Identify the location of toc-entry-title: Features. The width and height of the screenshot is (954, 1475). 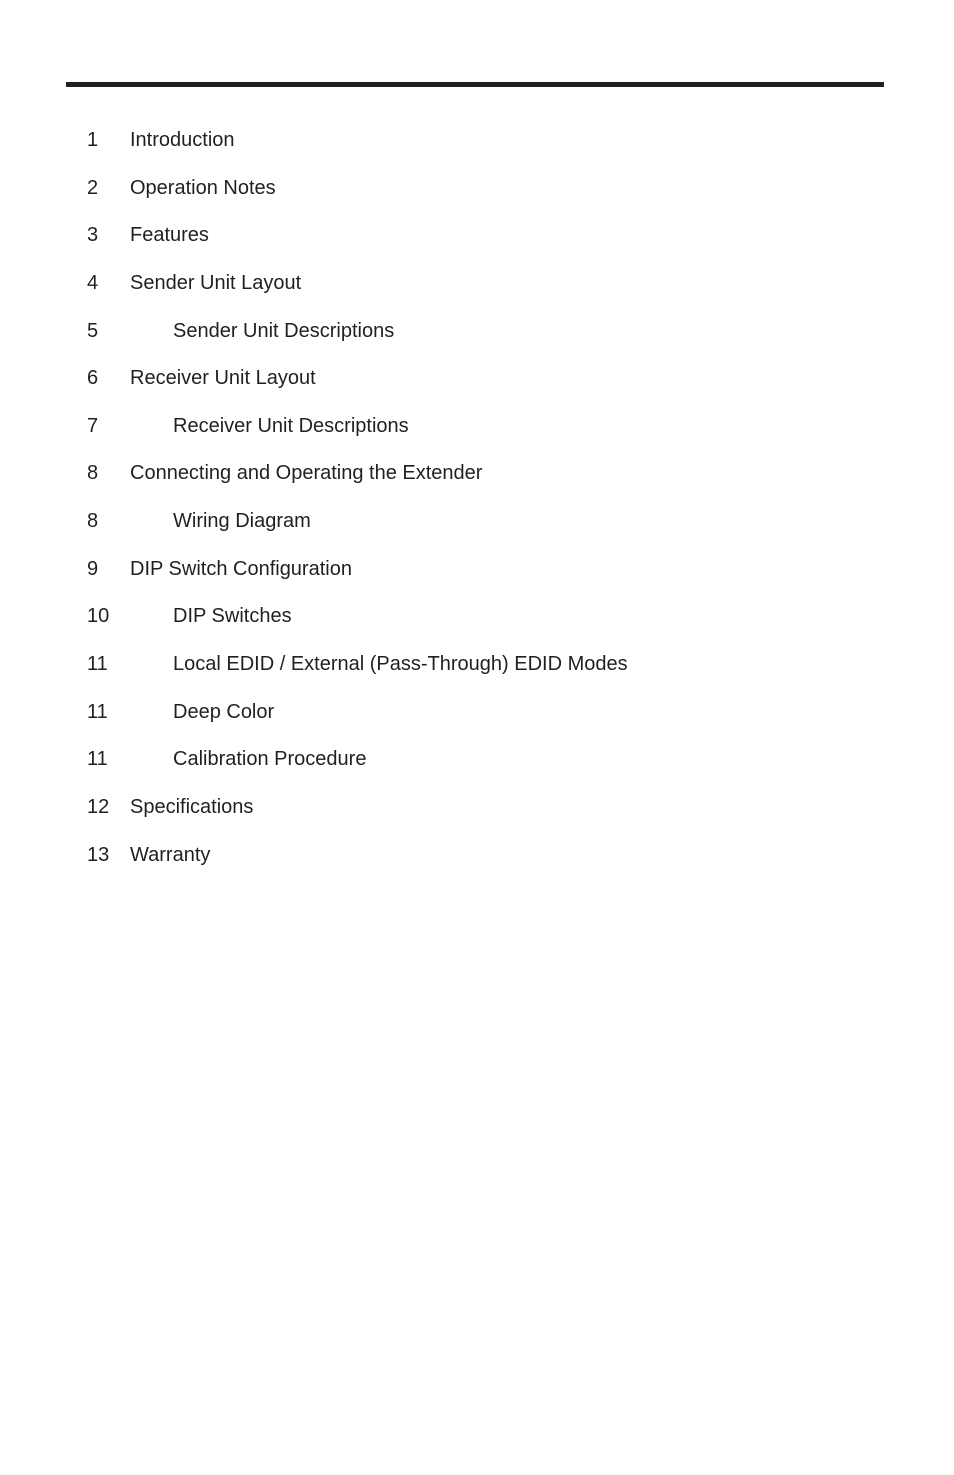
(169, 235).